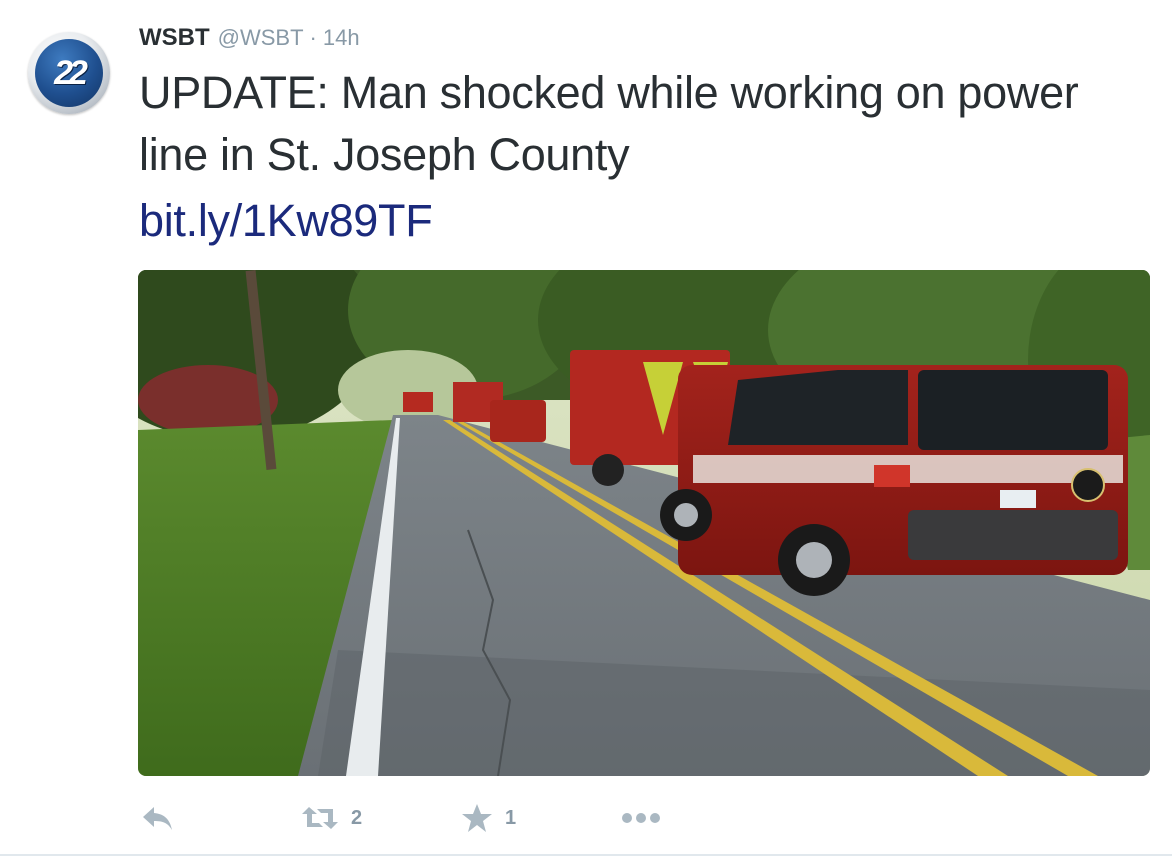 The height and width of the screenshot is (858, 1172). I want to click on timestamp: 14h, so click(341, 38).